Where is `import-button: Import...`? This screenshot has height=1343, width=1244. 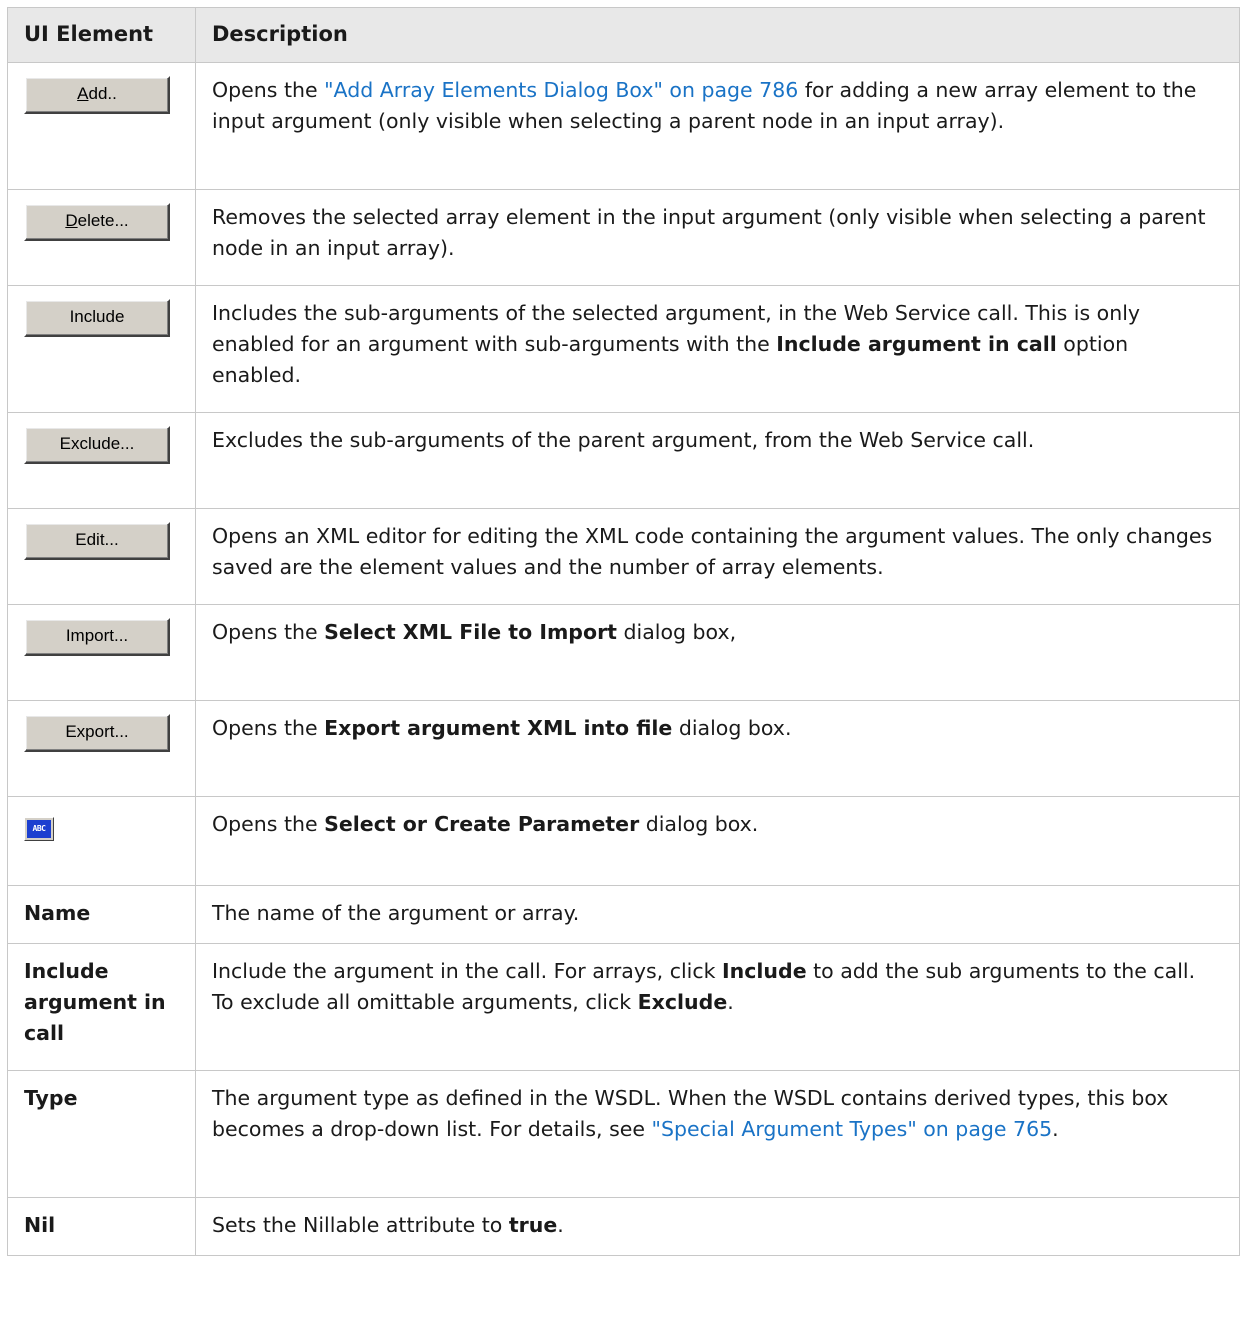
import-button: Import... is located at coordinates (97, 637).